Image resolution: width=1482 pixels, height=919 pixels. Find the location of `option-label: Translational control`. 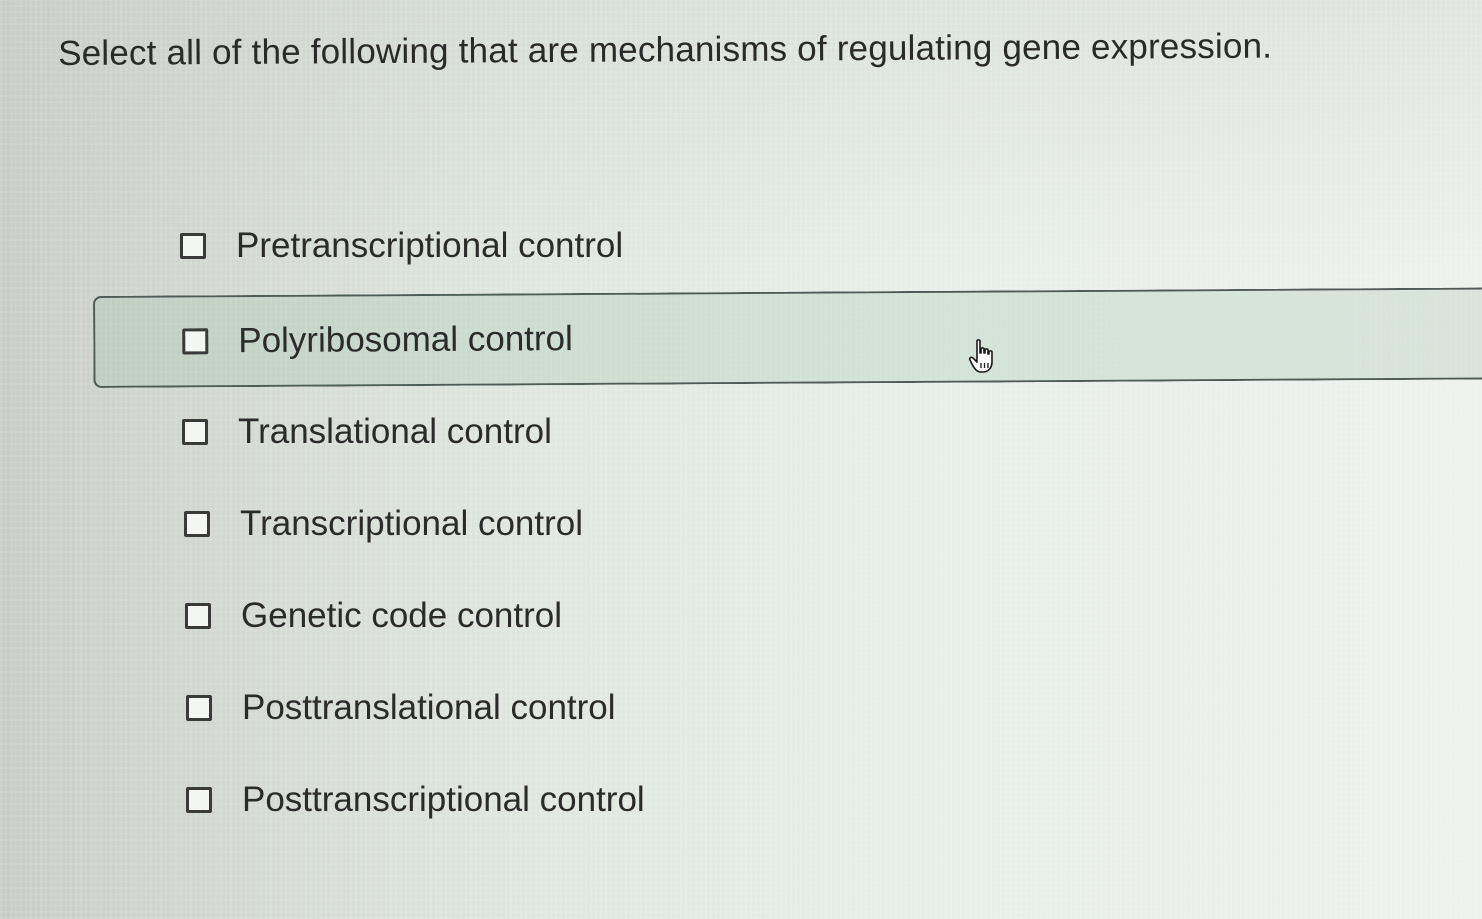

option-label: Translational control is located at coordinates (395, 431).